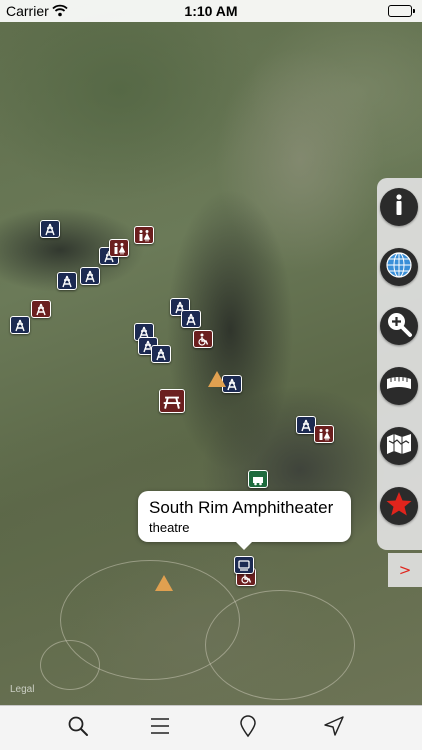  I want to click on side-toolbar, so click(399, 364).